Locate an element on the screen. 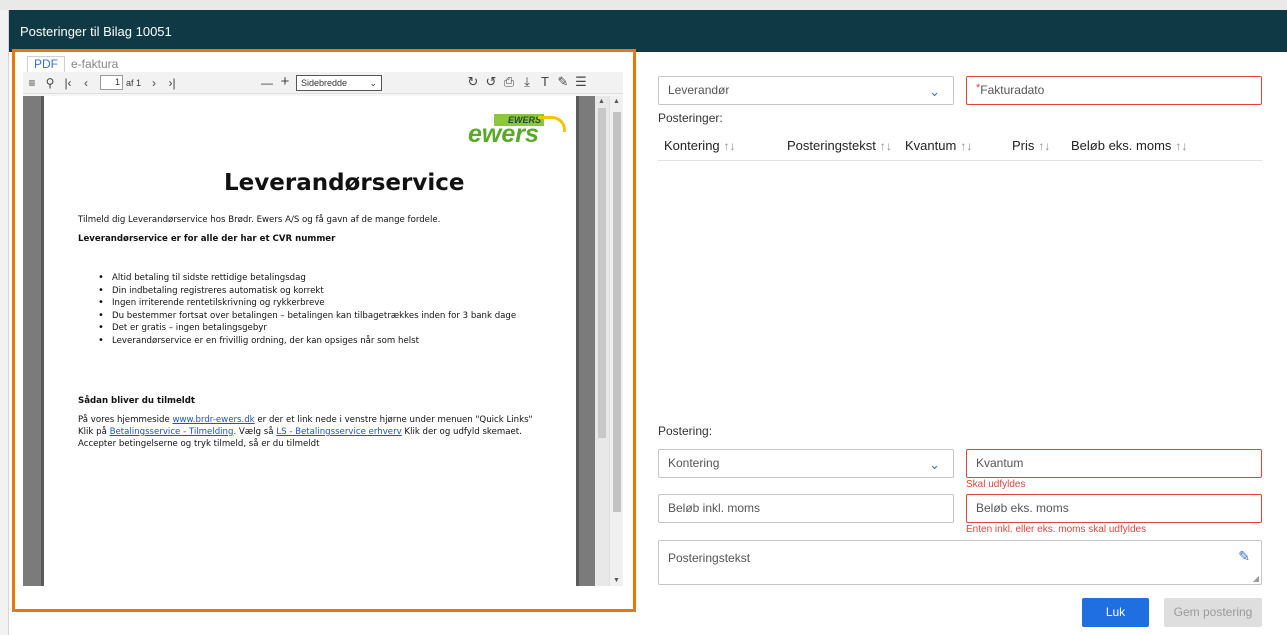  signup-line-2-mid: . Vælg så is located at coordinates (255, 432).